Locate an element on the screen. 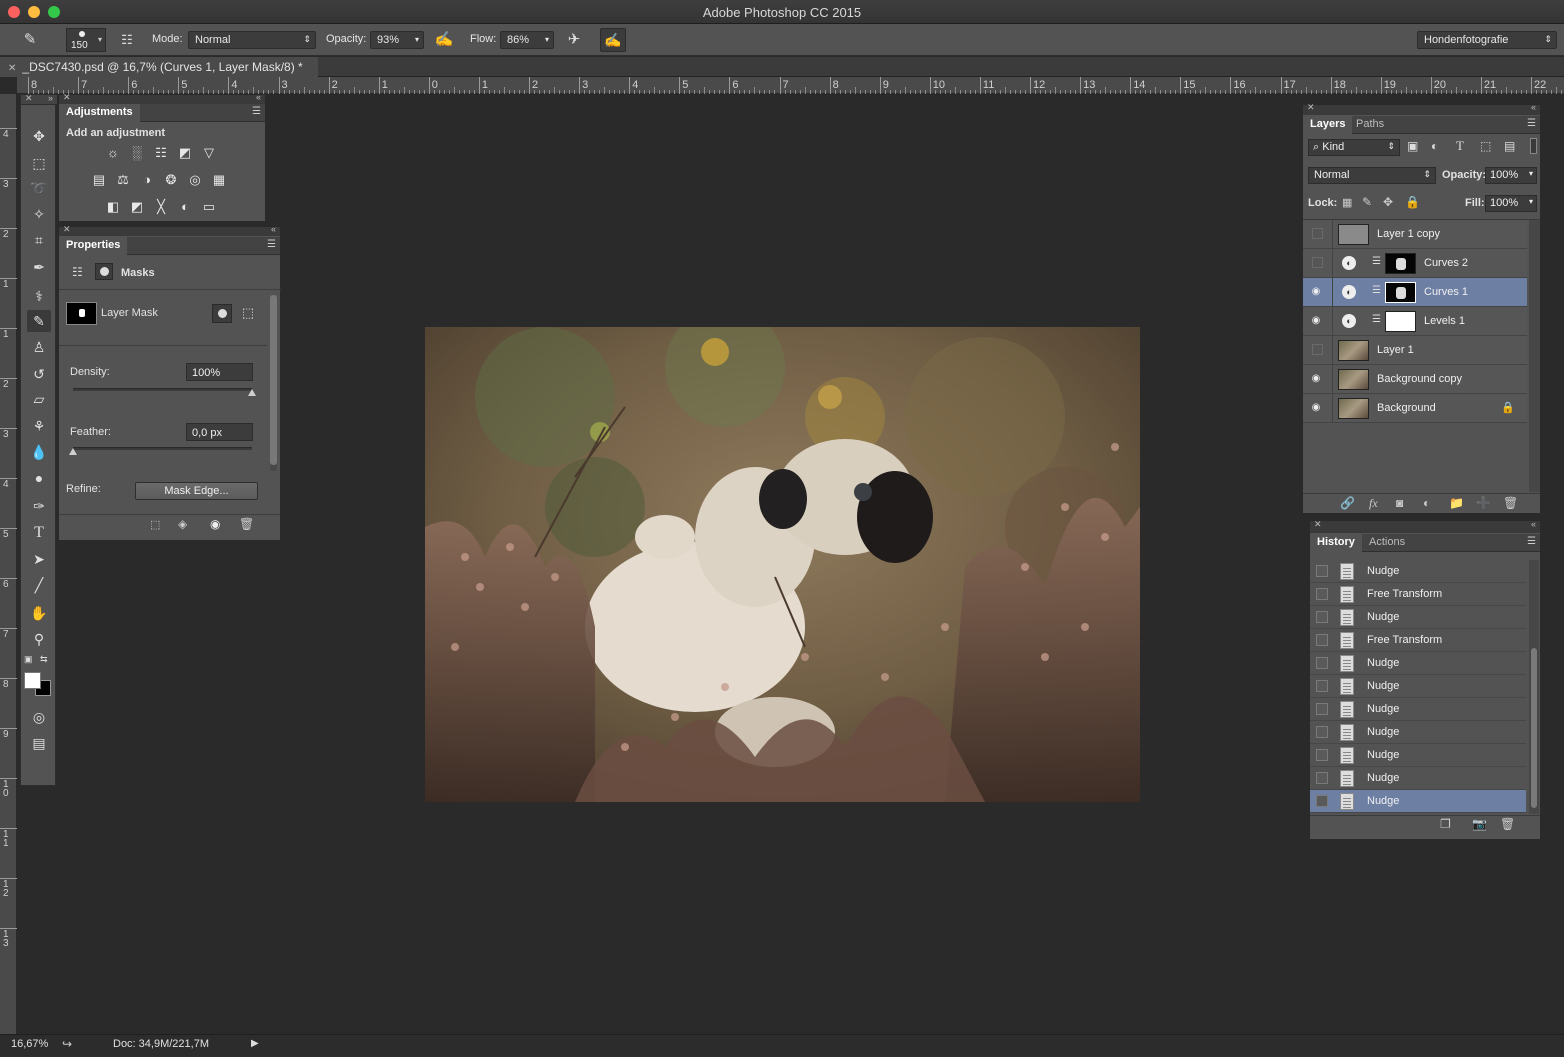  properties-scrollbar is located at coordinates (273, 383).